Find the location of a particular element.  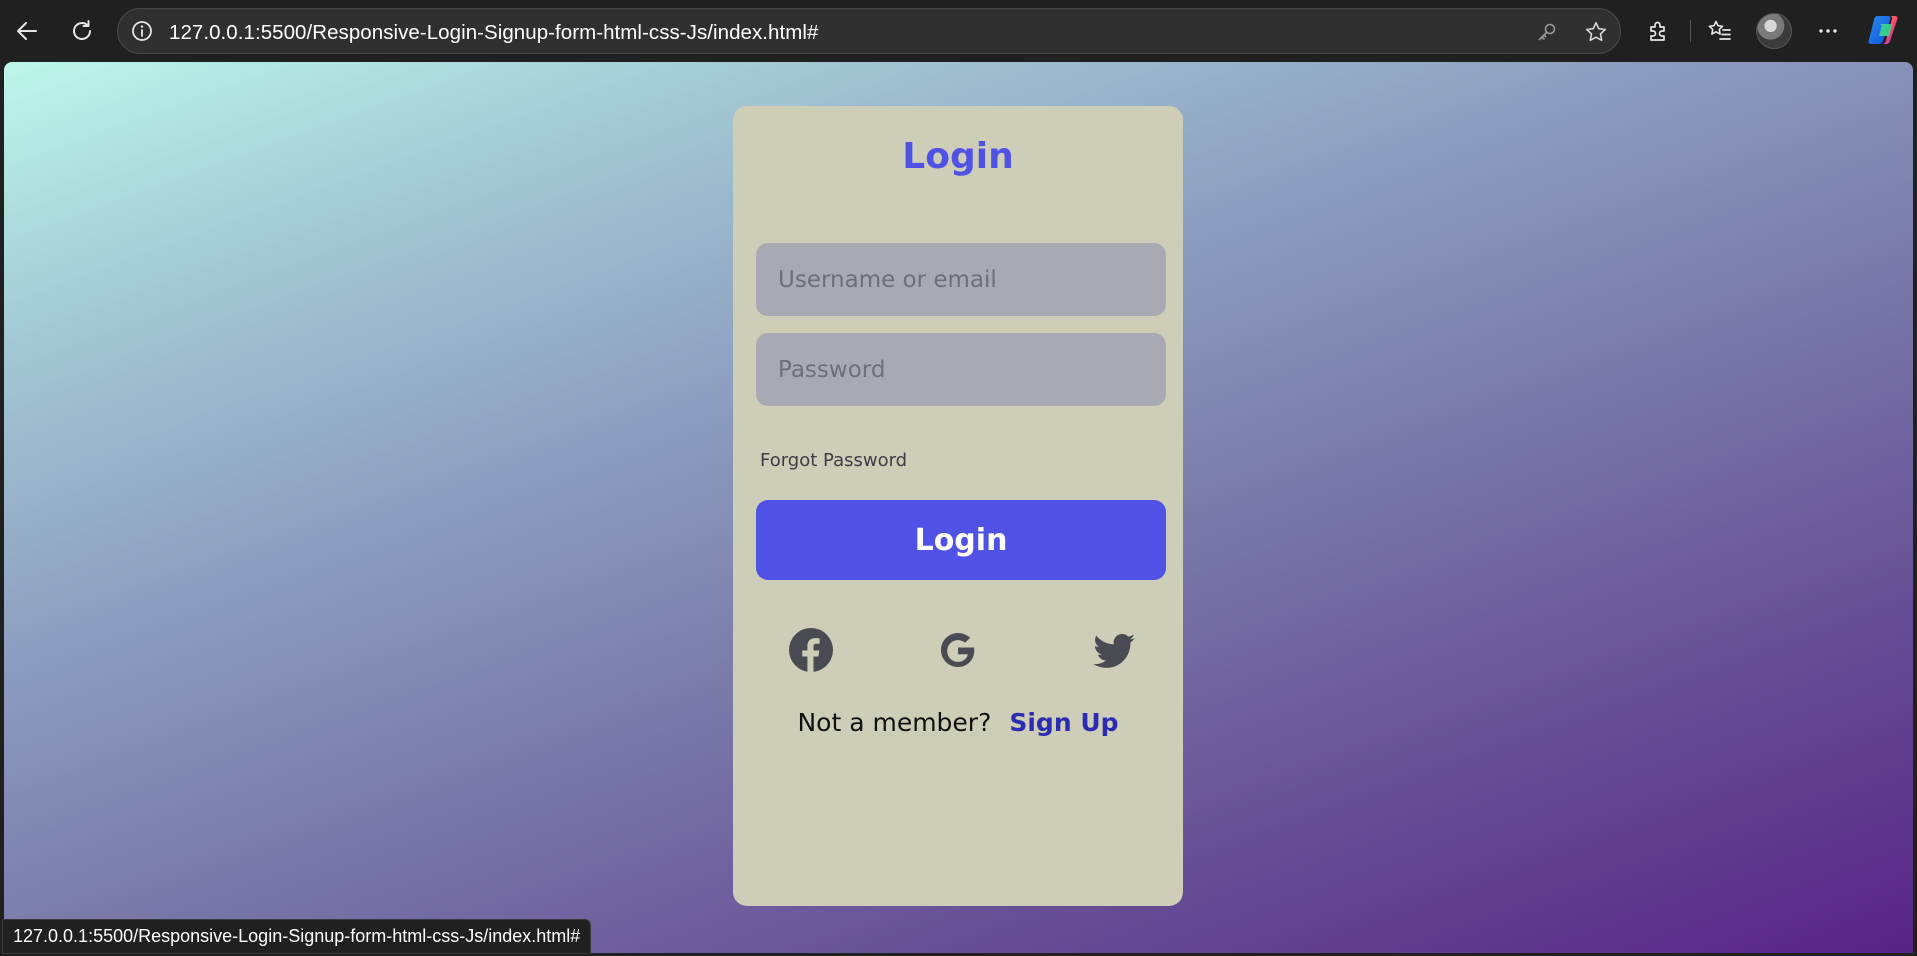

extensions-icon is located at coordinates (1657, 31).